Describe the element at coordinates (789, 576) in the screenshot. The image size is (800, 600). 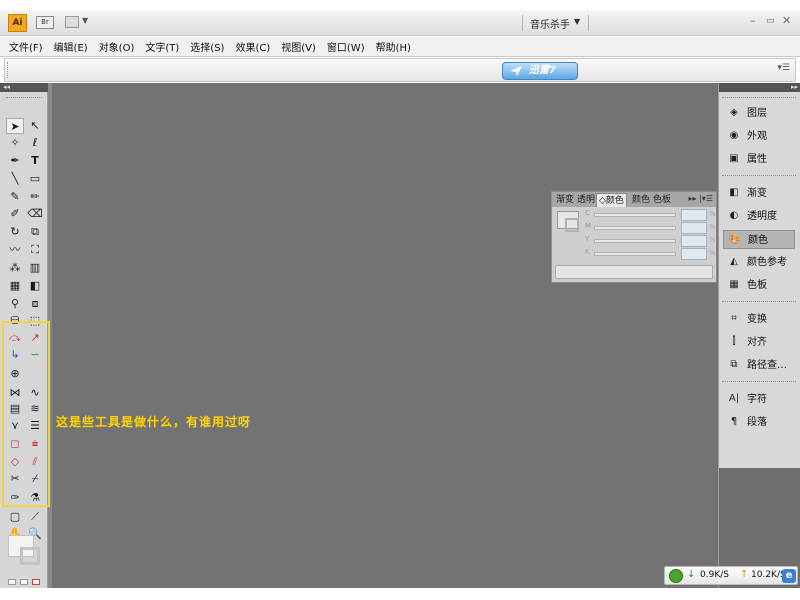
I see `browser-icon: e` at that location.